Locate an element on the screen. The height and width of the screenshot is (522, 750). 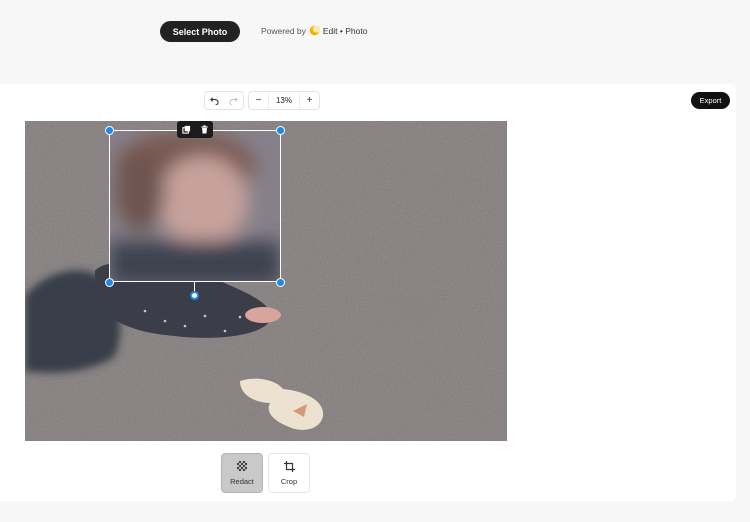
editor-toolbar: − 13% + is located at coordinates (262, 100).